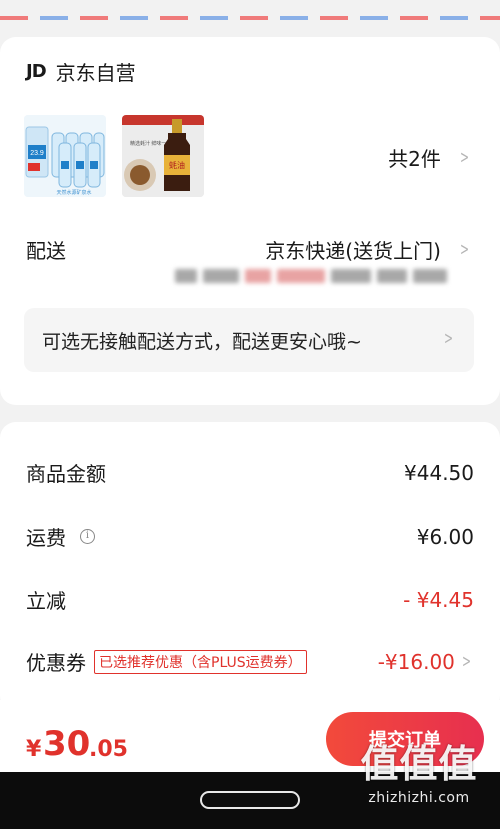 The height and width of the screenshot is (829, 500). Describe the element at coordinates (445, 536) in the screenshot. I see `shipping-value: ¥6.00` at that location.